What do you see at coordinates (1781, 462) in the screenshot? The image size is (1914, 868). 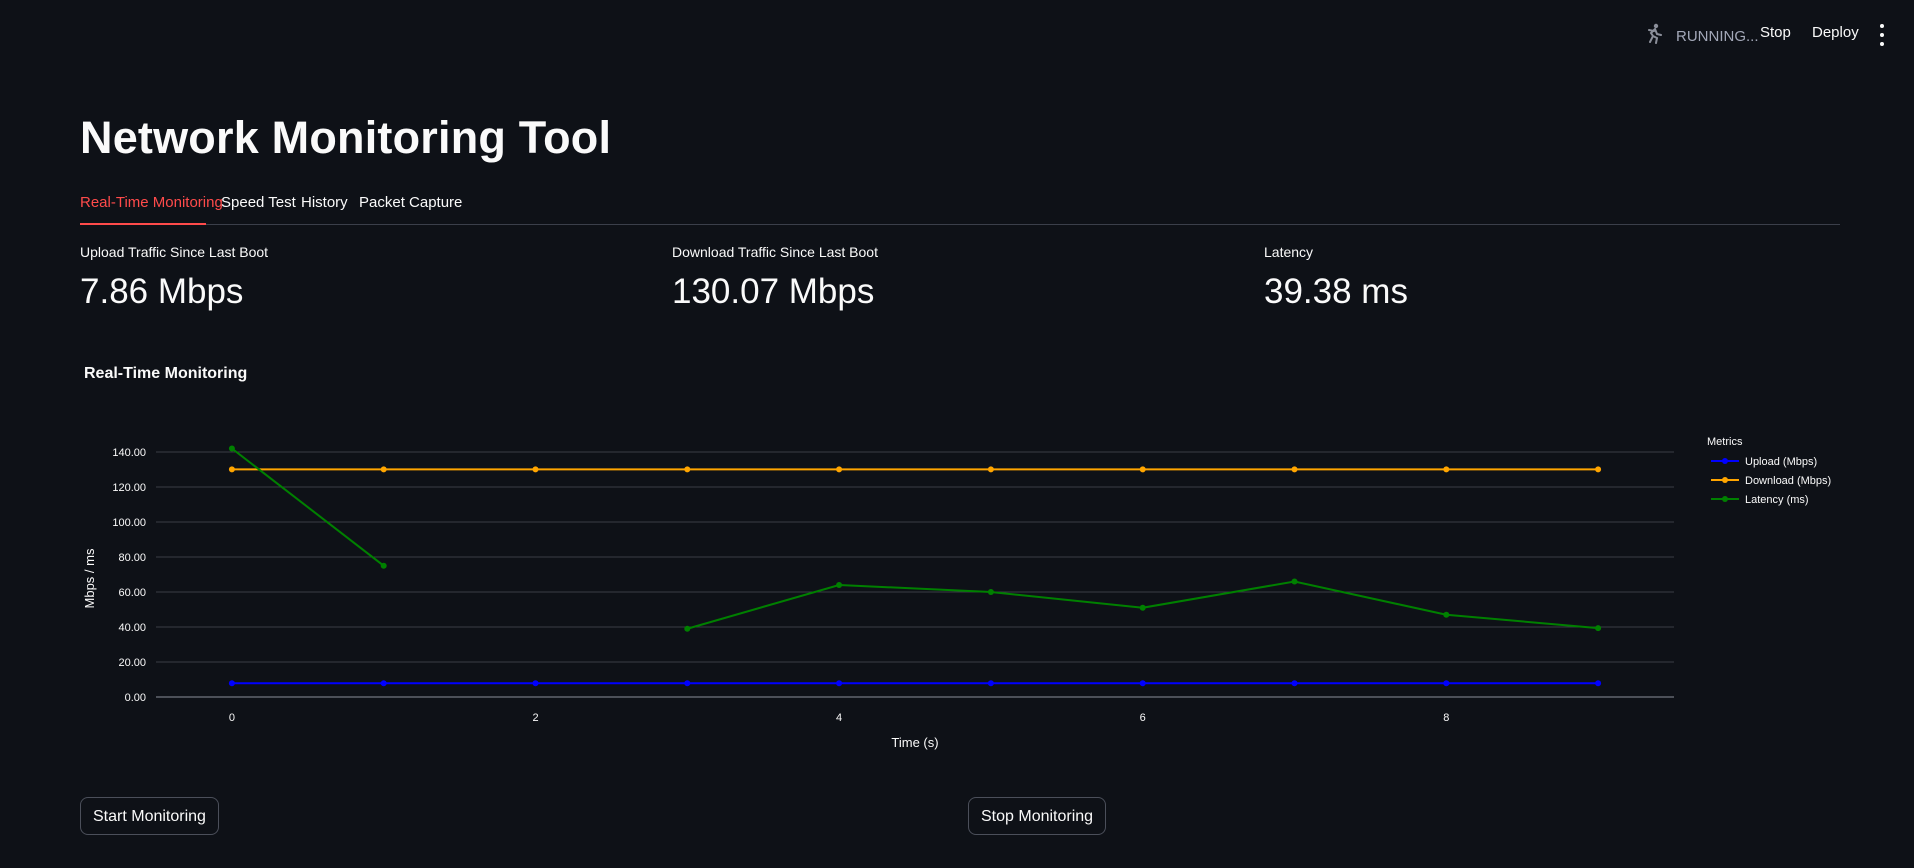 I see `legend-entry: Upload (Mbps)` at bounding box center [1781, 462].